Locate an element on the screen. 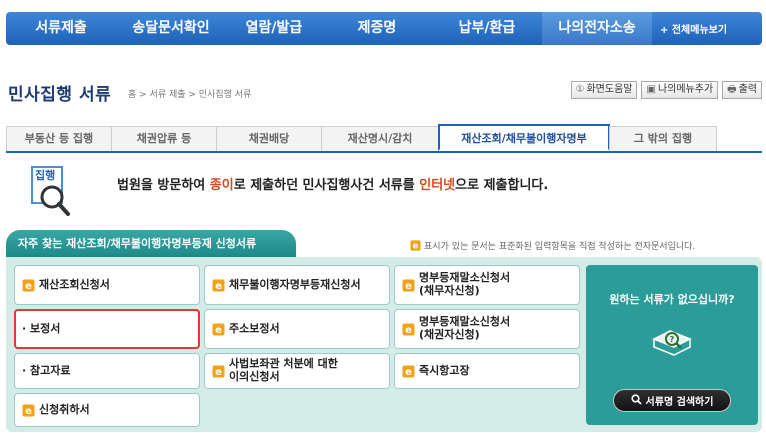 This screenshot has height=433, width=766. intro-text-internet: 인터넷 is located at coordinates (437, 185).